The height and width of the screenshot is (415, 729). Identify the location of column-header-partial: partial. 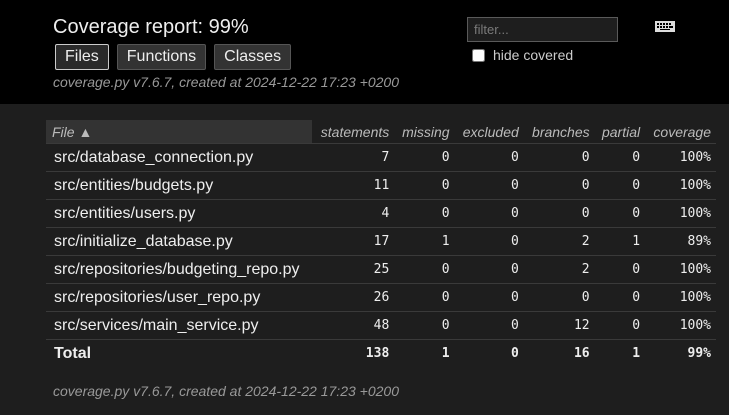
(620, 132).